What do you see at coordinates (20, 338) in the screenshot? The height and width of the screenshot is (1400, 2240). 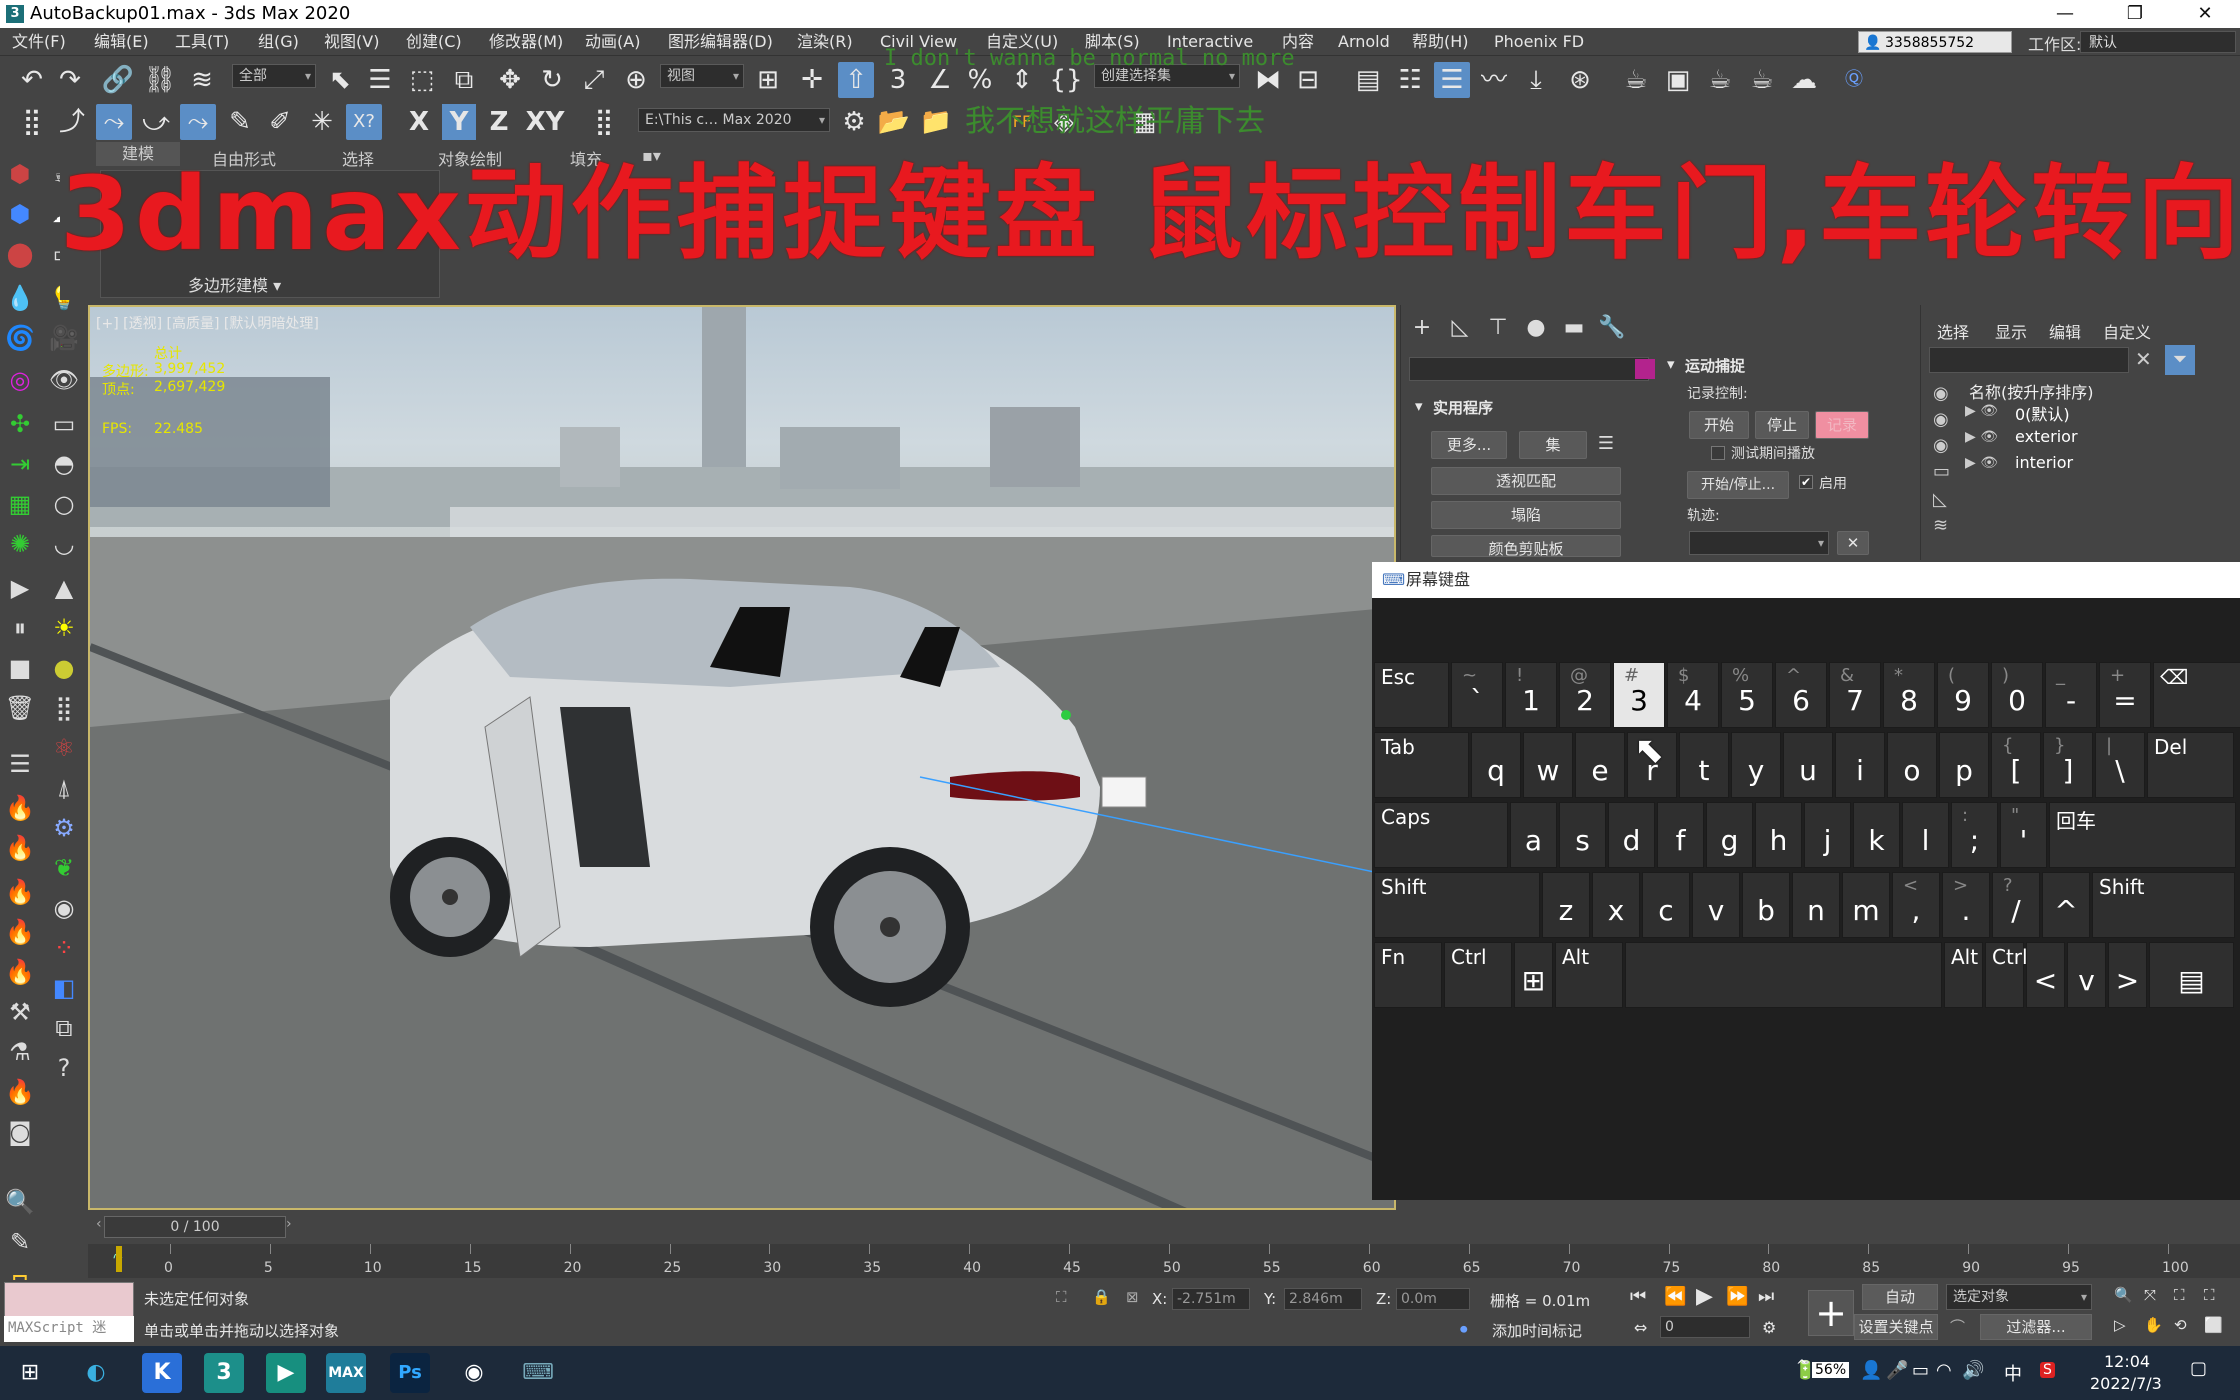 I see `spiral-icon: 🌀` at bounding box center [20, 338].